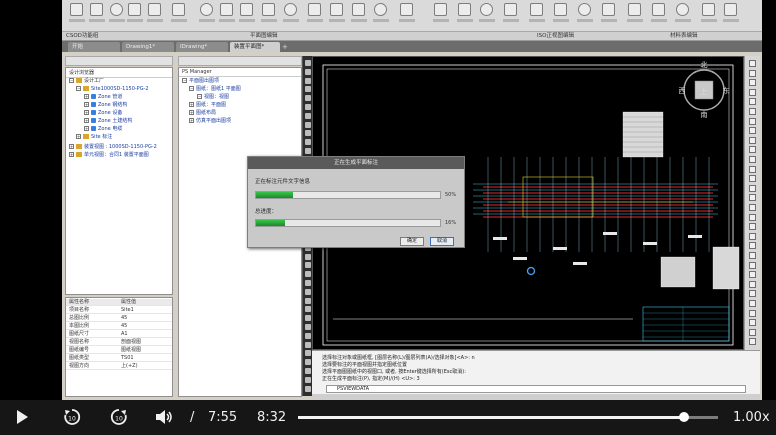 The width and height of the screenshot is (776, 435). Describe the element at coordinates (285, 47) in the screenshot. I see `new-tab-icon: +` at that location.